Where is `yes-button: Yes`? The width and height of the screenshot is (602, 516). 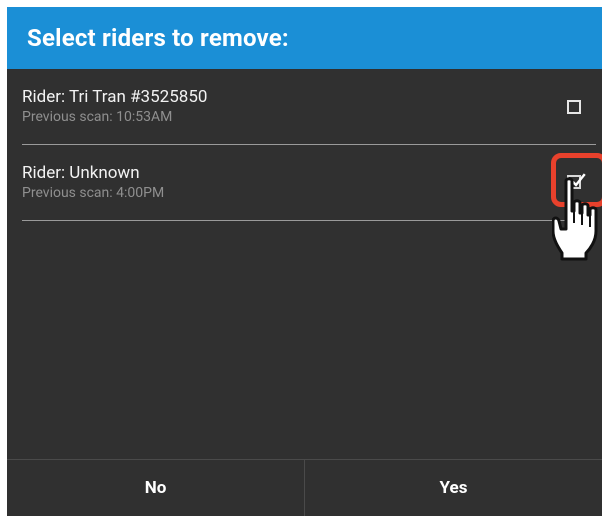
yes-button: Yes is located at coordinates (453, 488).